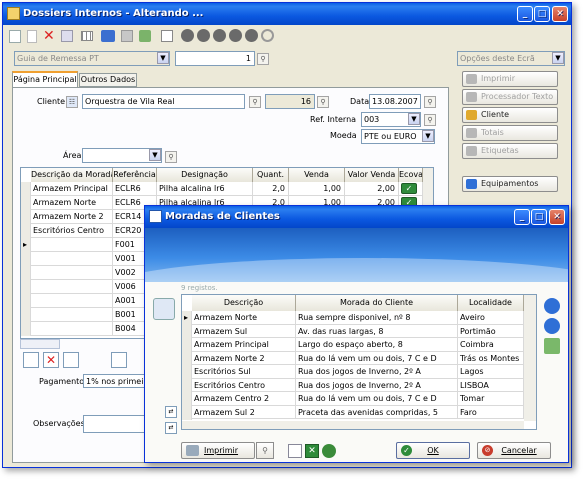  I want to click on morada-cell: Escritórios Sul, so click(244, 372).